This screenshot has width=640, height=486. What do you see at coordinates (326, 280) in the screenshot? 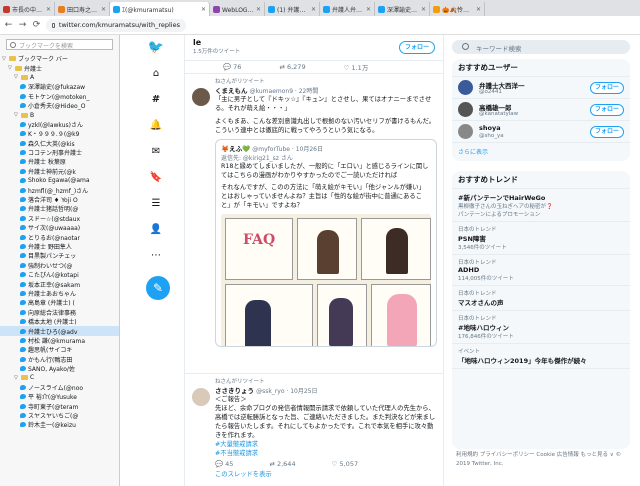
I see `comic-image: FAQ` at bounding box center [326, 280].